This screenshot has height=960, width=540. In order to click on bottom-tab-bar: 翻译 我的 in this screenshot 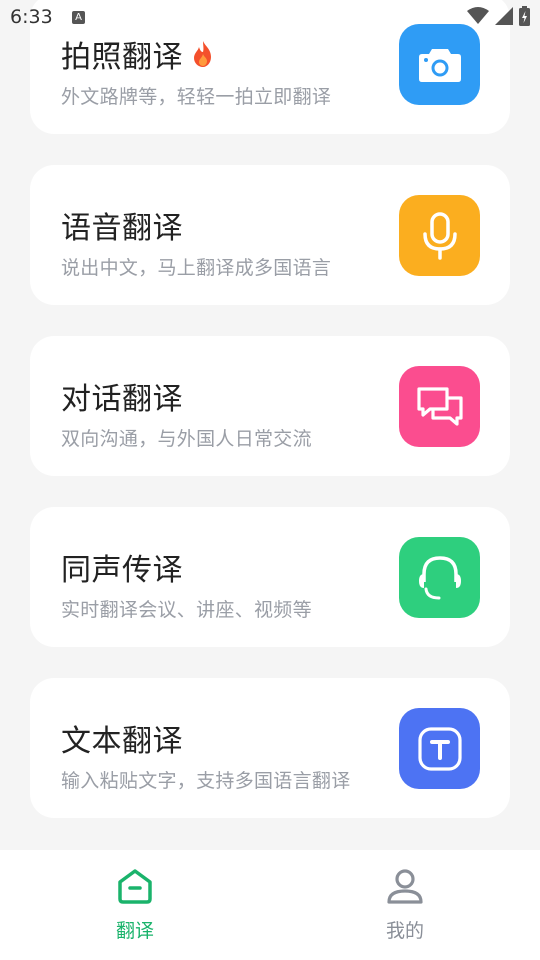, I will do `click(270, 905)`.